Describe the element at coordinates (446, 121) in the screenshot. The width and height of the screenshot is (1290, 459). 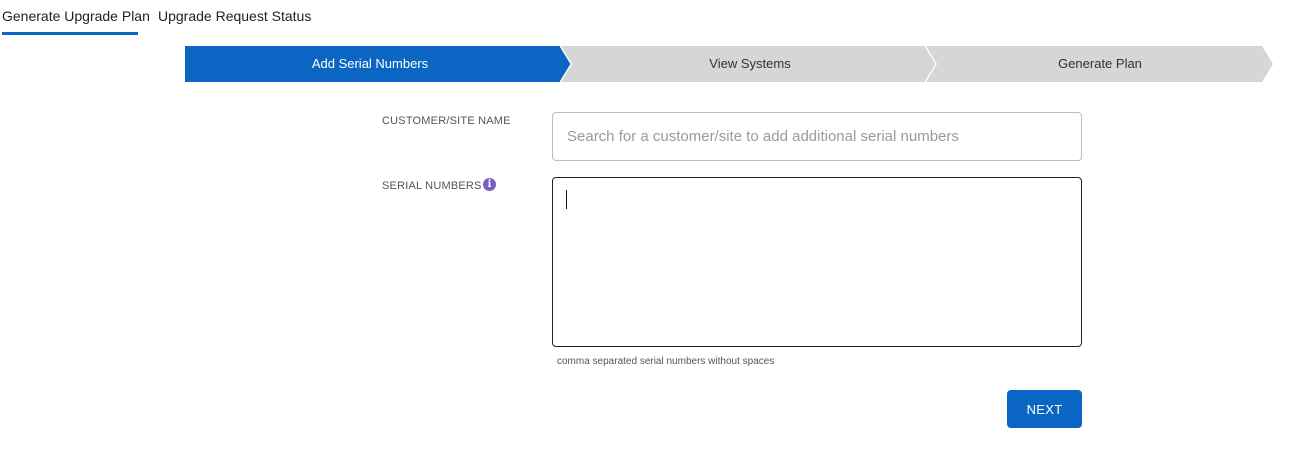
I see `customer-site-label: CUSTOMER/SITE NAME` at that location.